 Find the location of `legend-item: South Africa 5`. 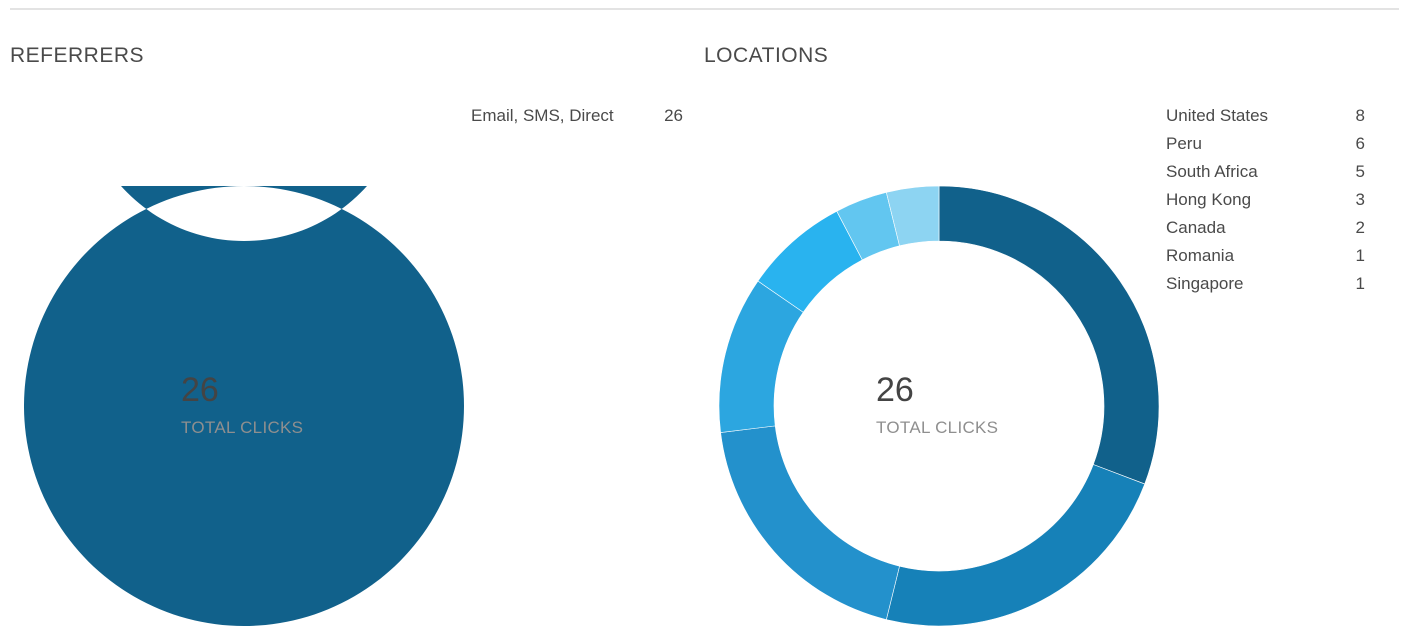

legend-item: South Africa 5 is located at coordinates (1265, 172).